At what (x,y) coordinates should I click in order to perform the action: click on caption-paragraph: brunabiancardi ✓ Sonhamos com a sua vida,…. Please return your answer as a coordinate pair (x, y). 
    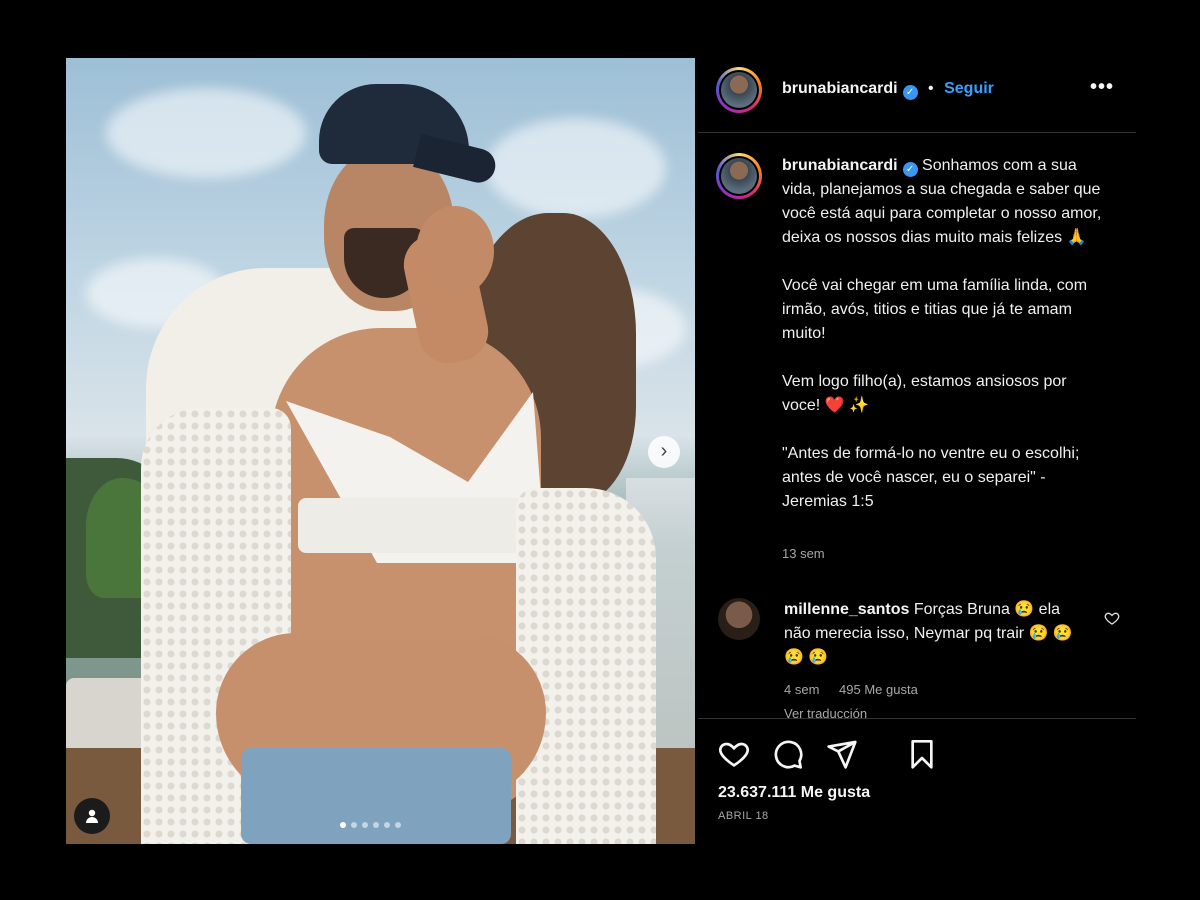
    Looking at the image, I should click on (942, 202).